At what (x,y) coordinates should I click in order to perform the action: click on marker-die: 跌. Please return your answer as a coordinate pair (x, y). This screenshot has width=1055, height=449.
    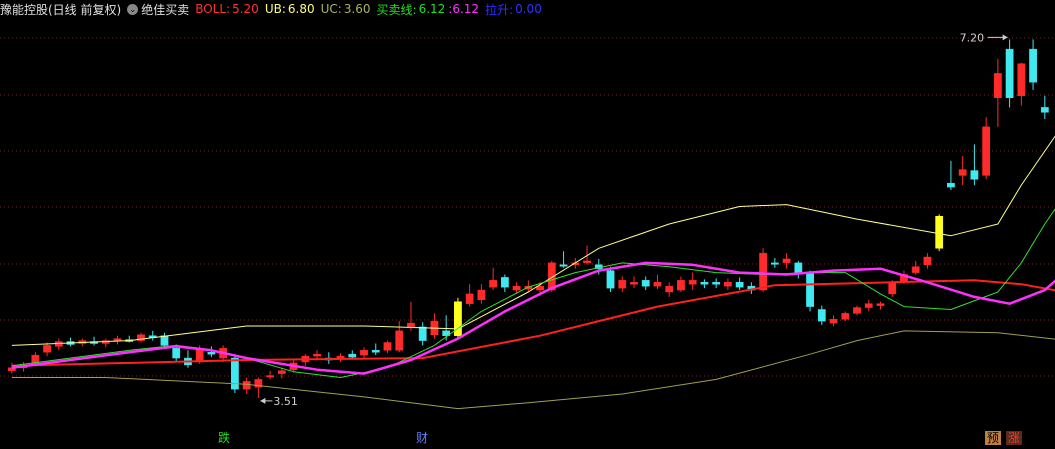
    Looking at the image, I should click on (224, 438).